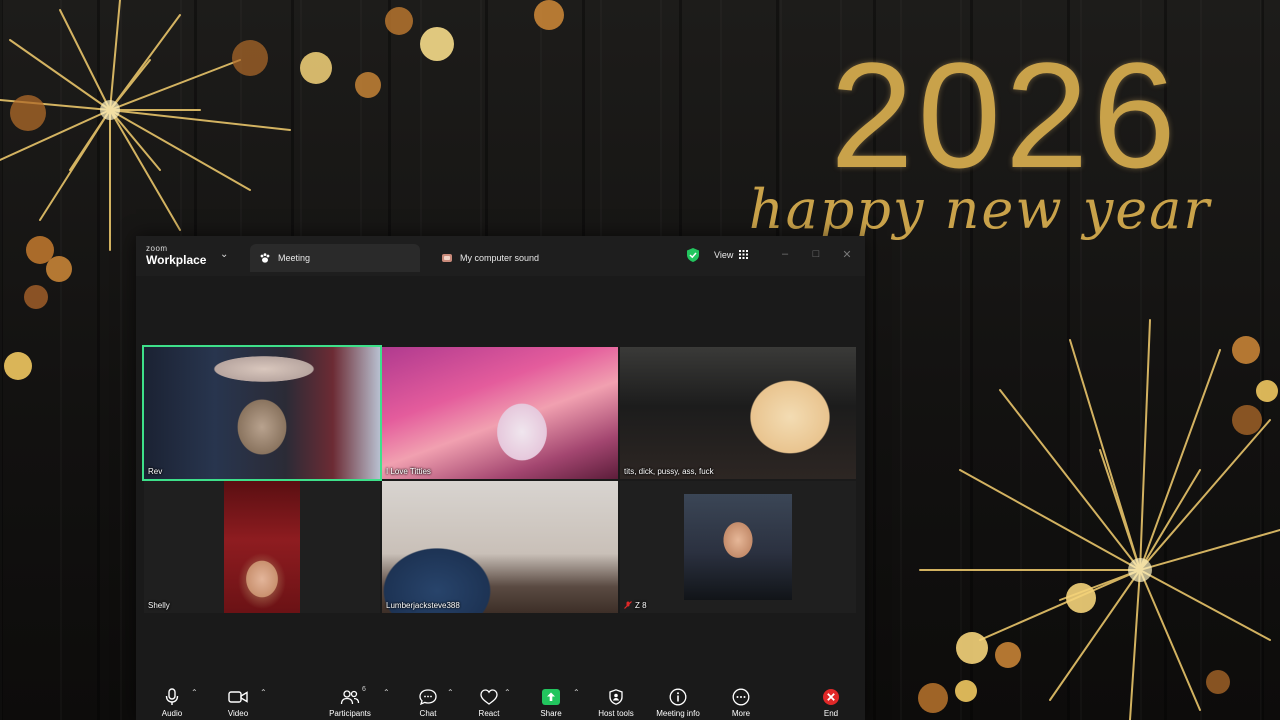  I want to click on microphone-icon, so click(172, 697).